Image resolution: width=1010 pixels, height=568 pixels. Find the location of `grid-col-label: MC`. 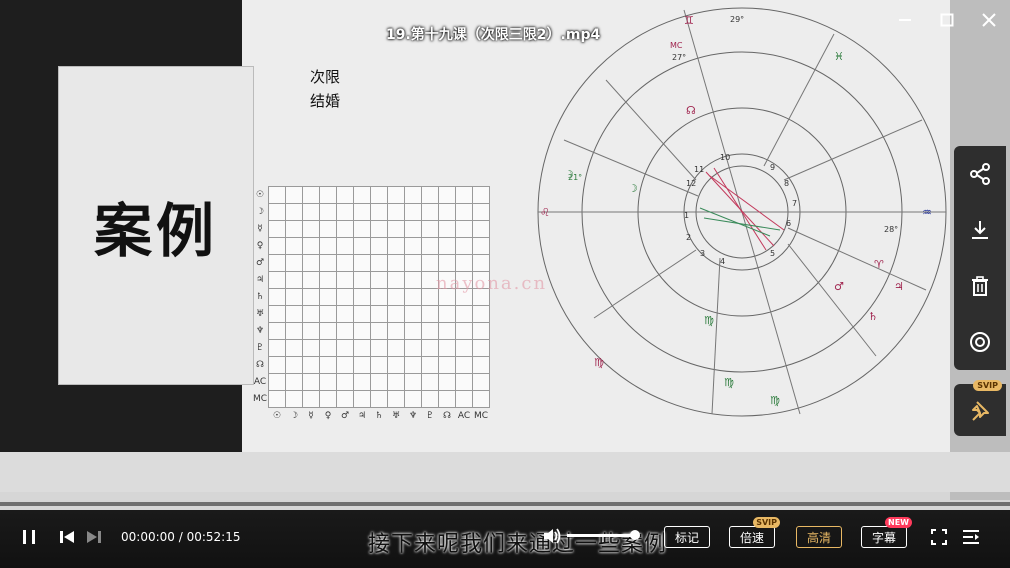

grid-col-label: MC is located at coordinates (481, 416).